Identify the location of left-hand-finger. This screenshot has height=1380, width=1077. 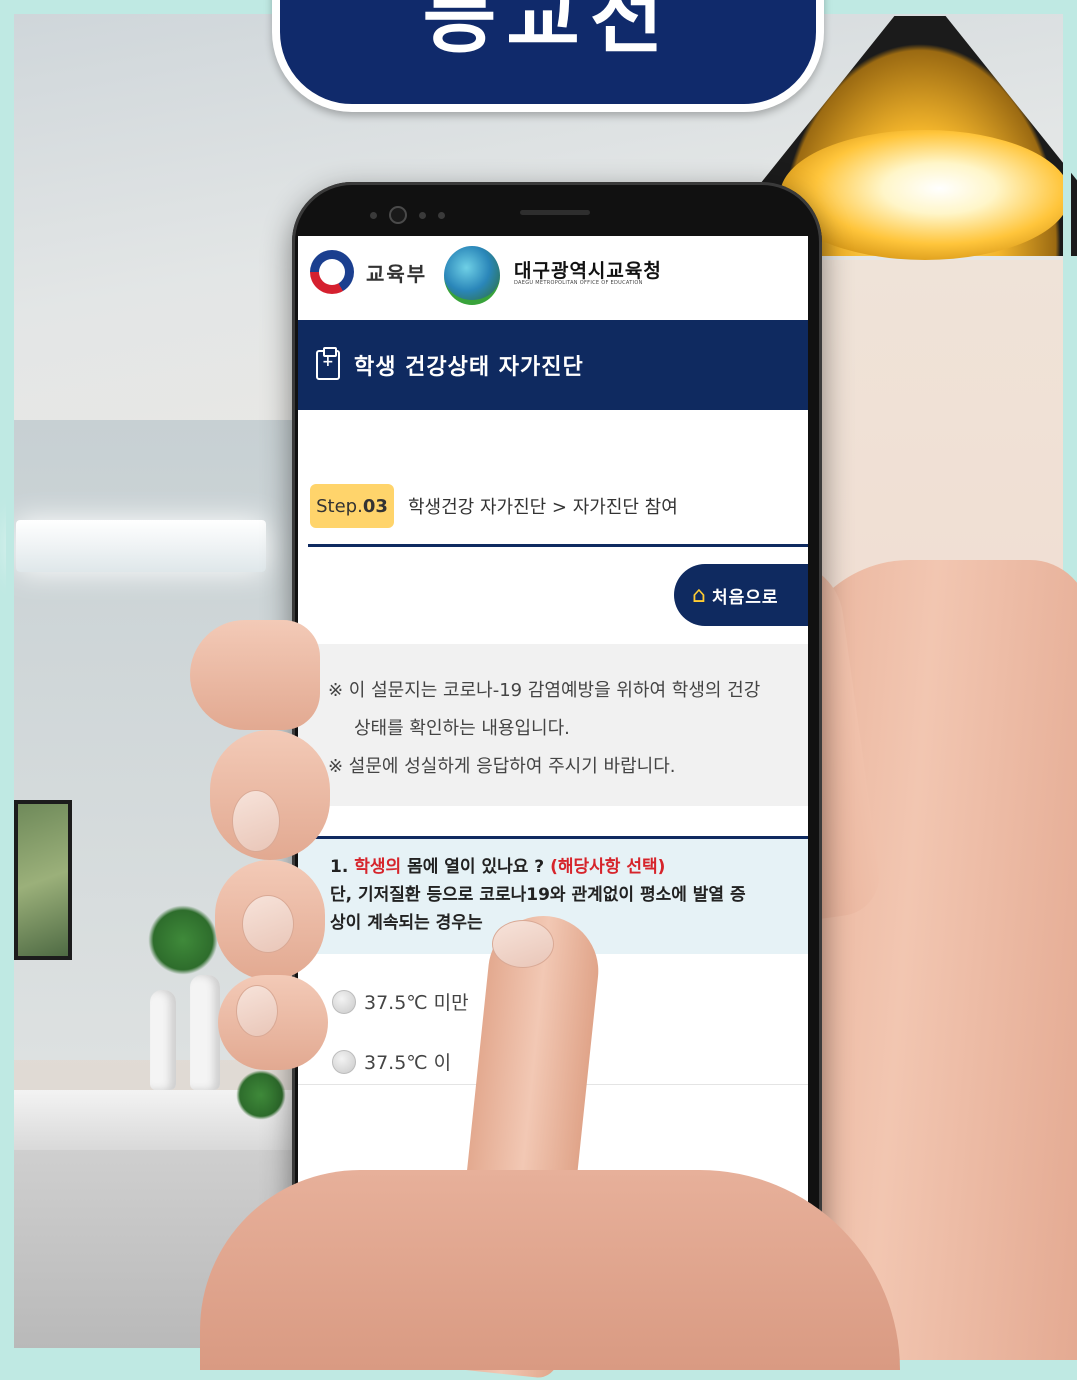
(255, 675).